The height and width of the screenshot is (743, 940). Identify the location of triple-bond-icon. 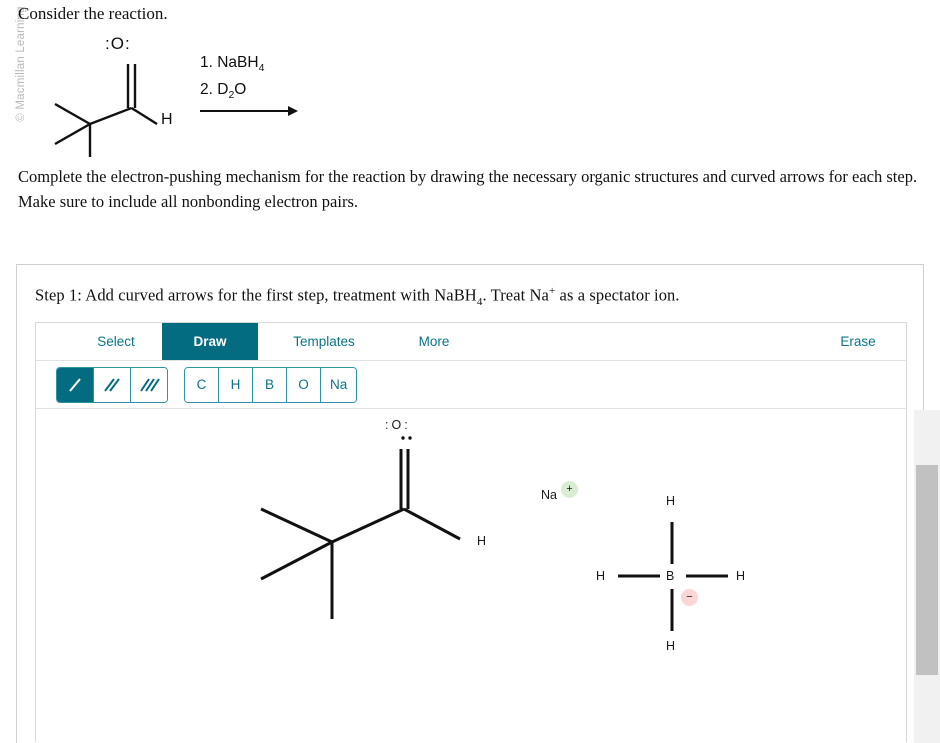
(150, 385).